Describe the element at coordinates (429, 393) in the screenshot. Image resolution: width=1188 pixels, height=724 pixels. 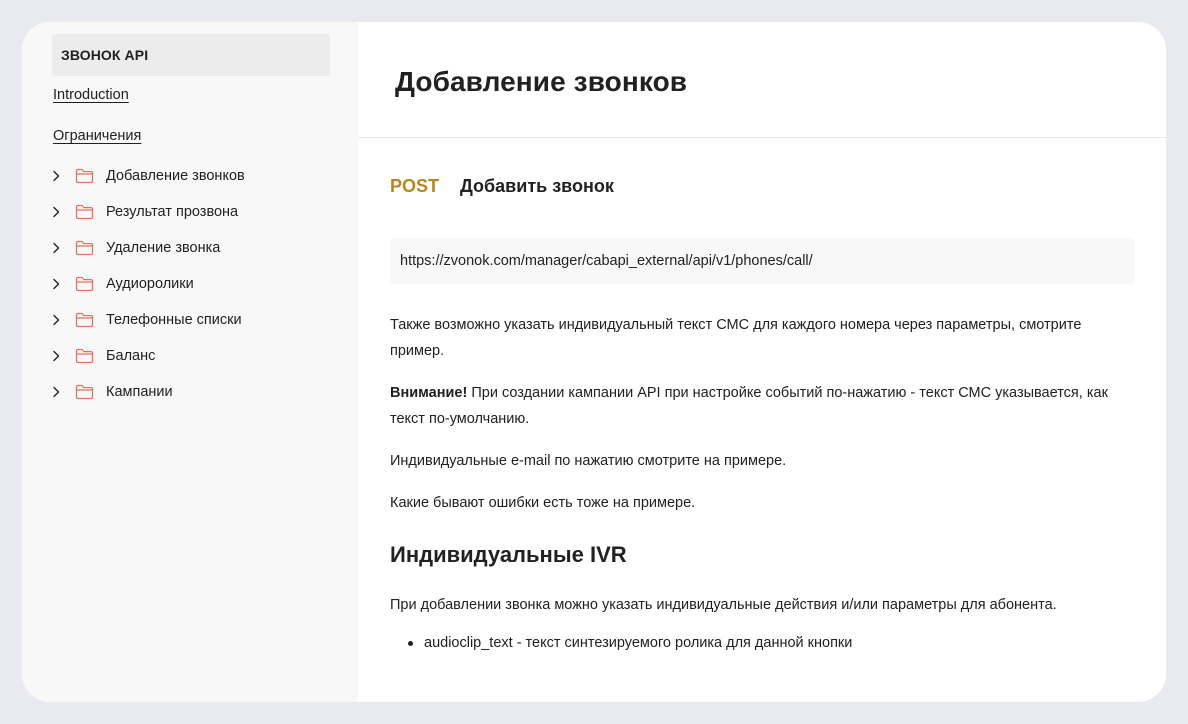
I see `warning-label: Внимание!` at that location.